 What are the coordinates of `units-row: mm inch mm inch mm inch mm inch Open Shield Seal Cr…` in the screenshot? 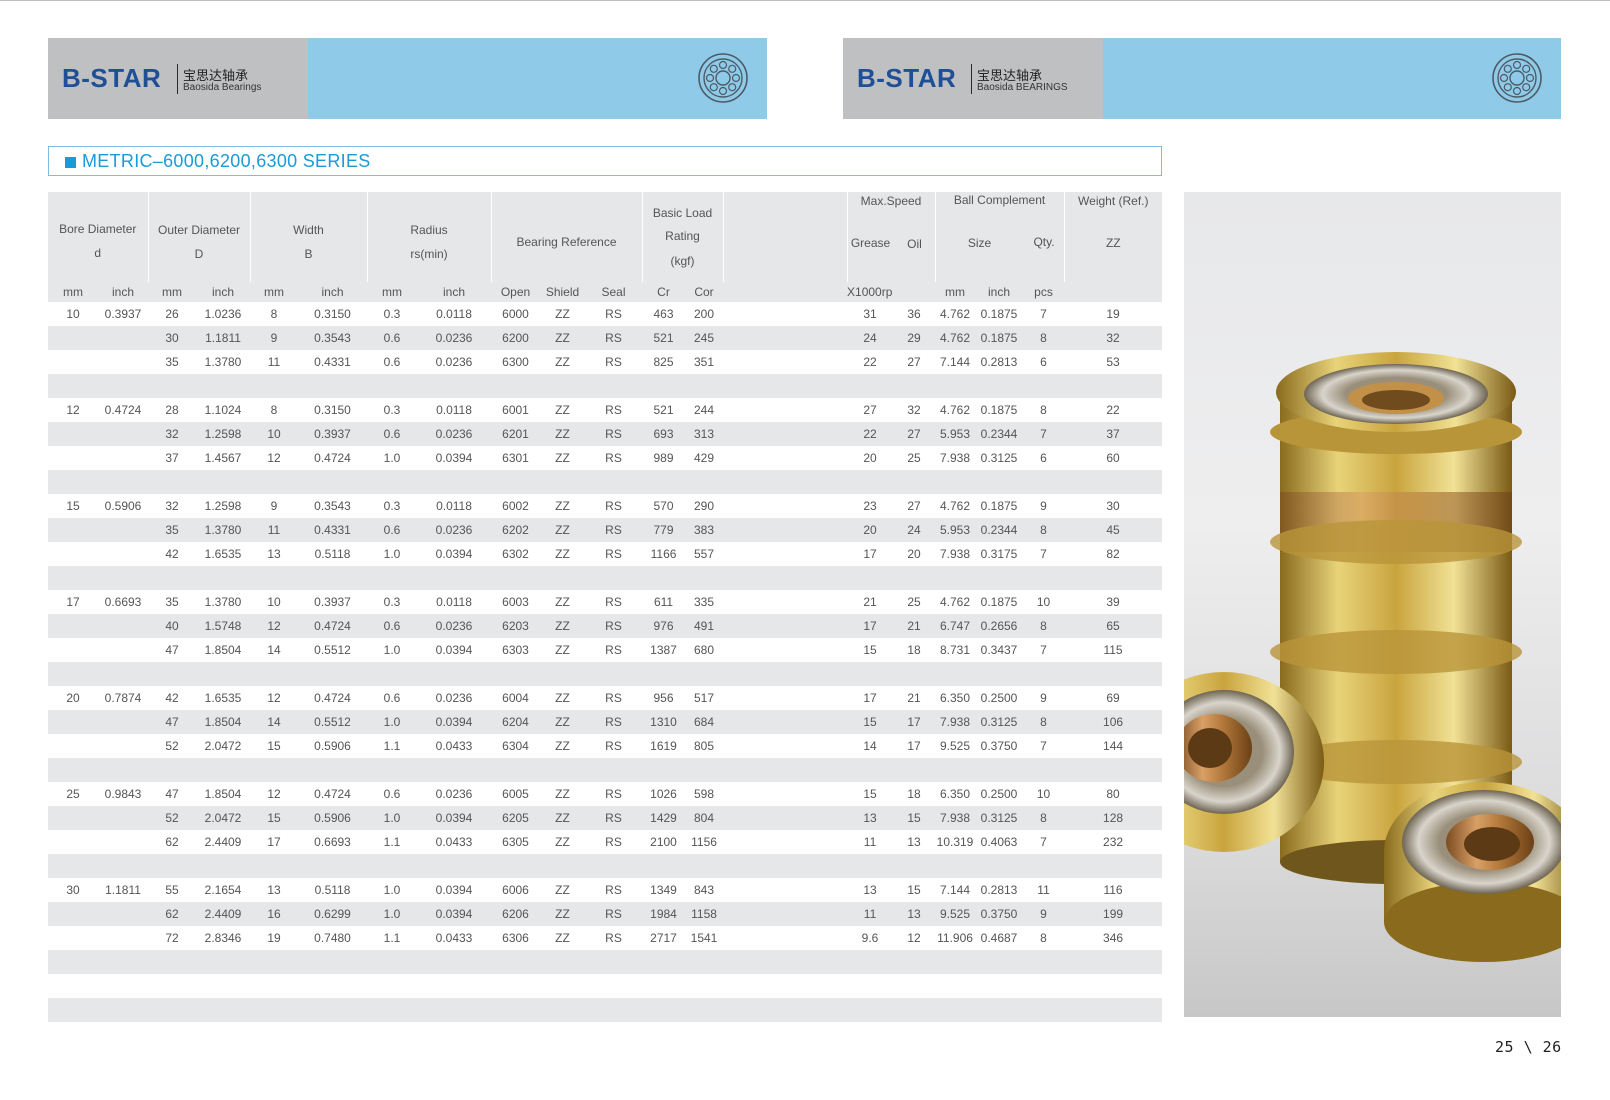 It's located at (605, 292).